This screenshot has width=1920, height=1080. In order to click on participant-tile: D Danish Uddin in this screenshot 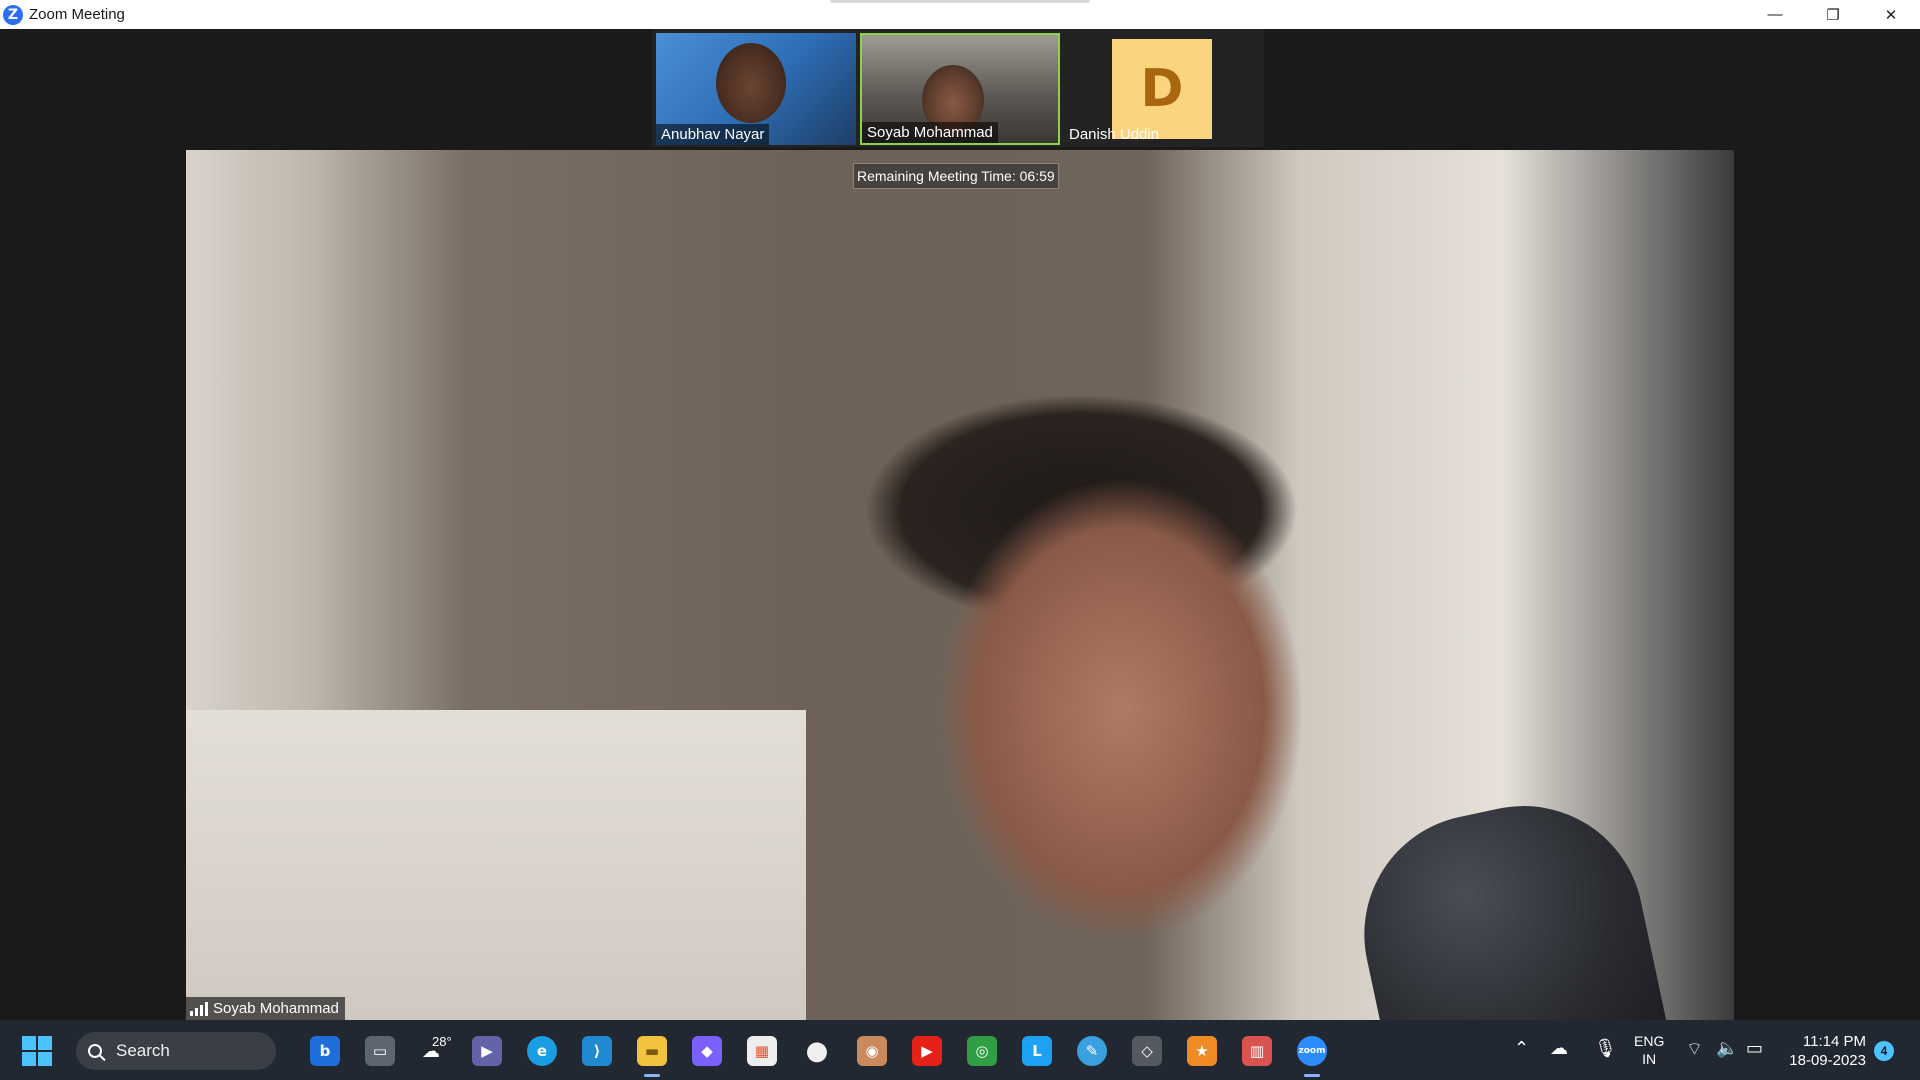, I will do `click(1164, 89)`.